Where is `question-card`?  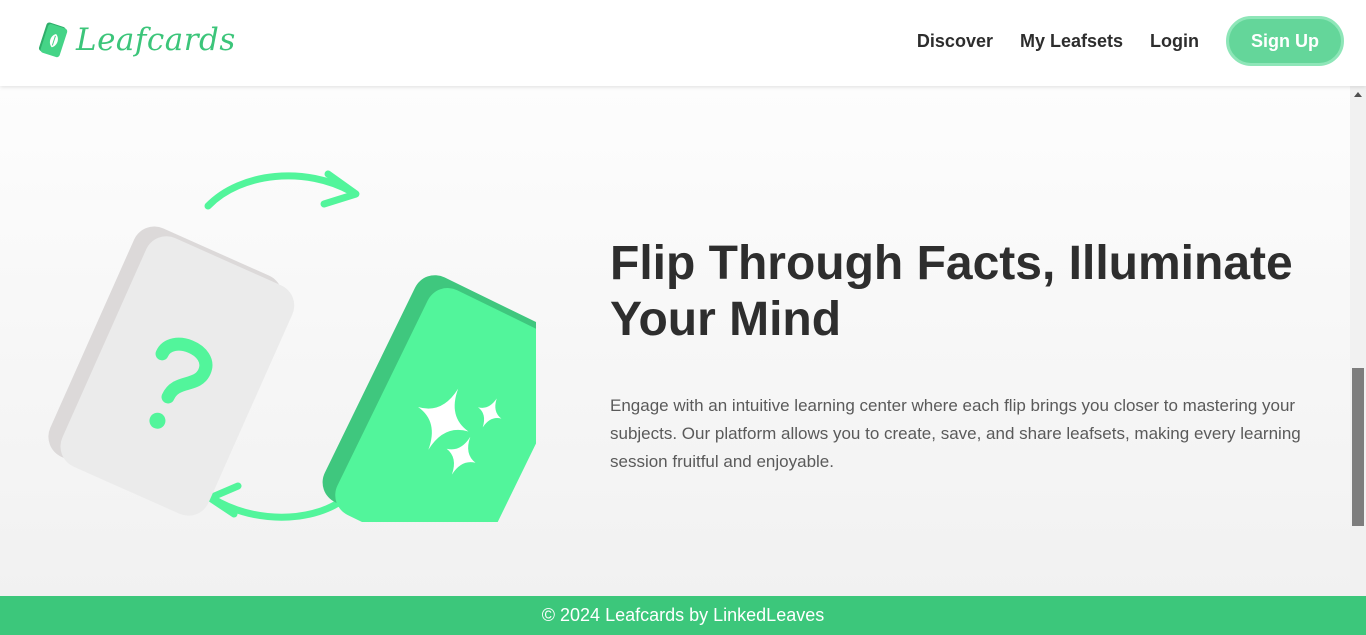 question-card is located at coordinates (171, 371).